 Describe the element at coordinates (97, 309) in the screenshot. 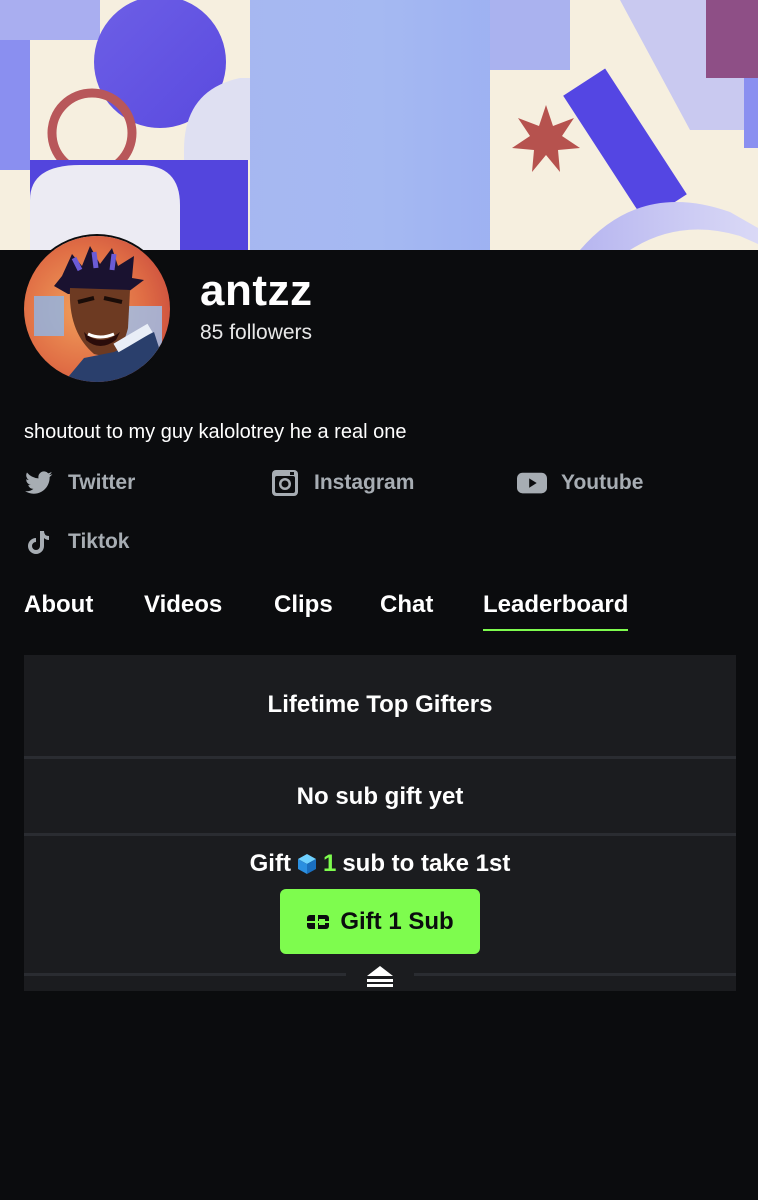

I see `avatar` at that location.